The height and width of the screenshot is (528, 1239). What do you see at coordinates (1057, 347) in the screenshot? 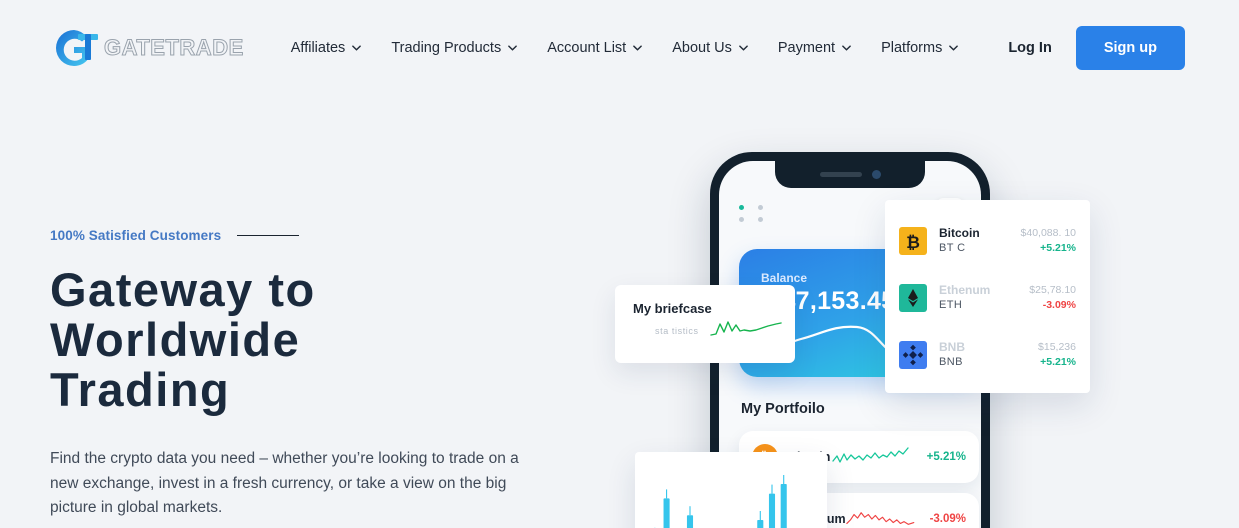
I see `watchlist-row-price: $15,236` at bounding box center [1057, 347].